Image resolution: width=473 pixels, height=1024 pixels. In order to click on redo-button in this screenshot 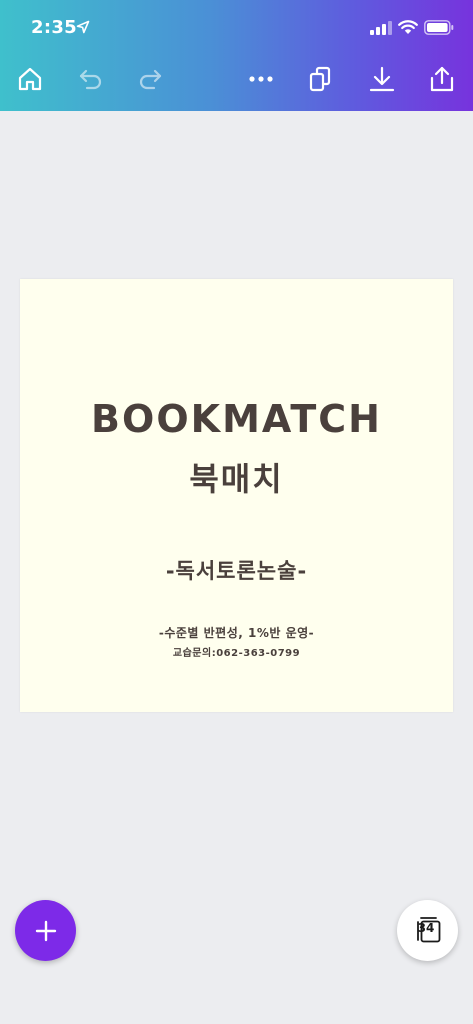, I will do `click(150, 79)`.